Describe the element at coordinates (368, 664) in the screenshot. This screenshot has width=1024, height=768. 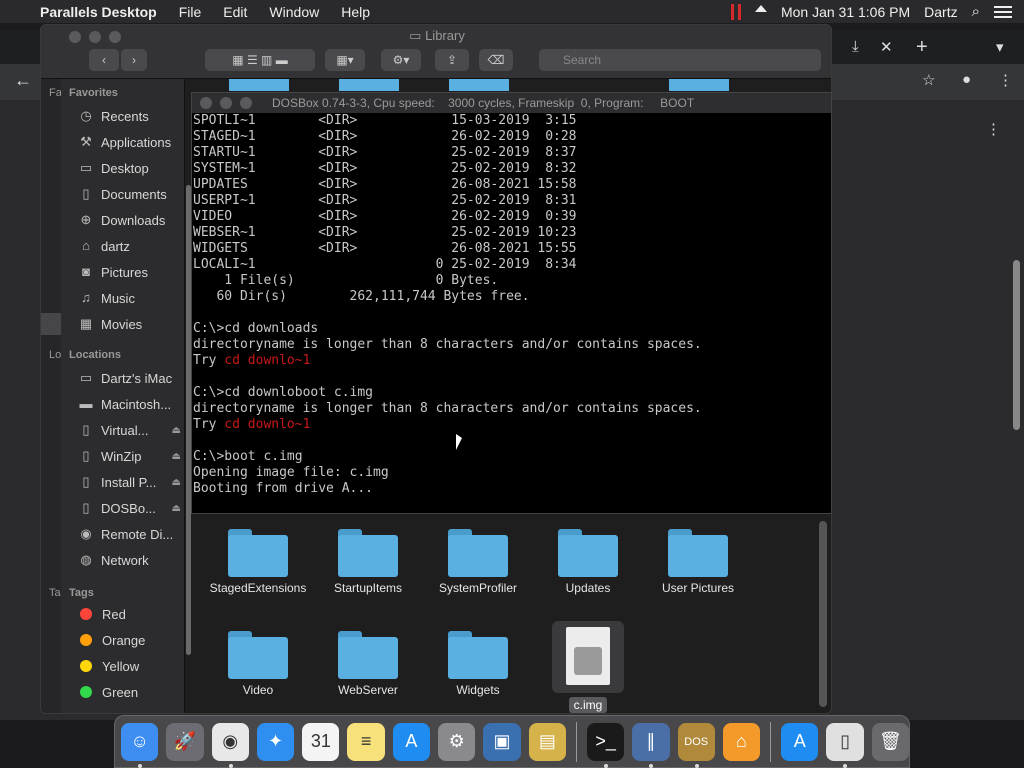
I see `folder-webserver: WebServer` at that location.